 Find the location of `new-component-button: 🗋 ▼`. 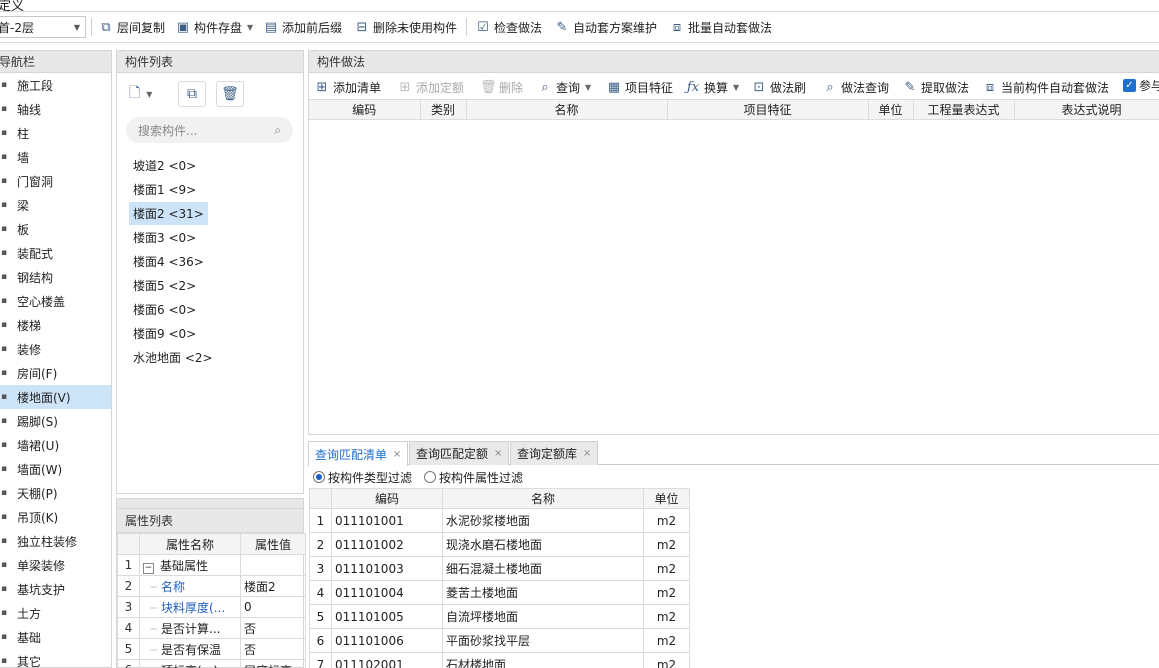

new-component-button: 🗋 ▼ is located at coordinates (149, 94).